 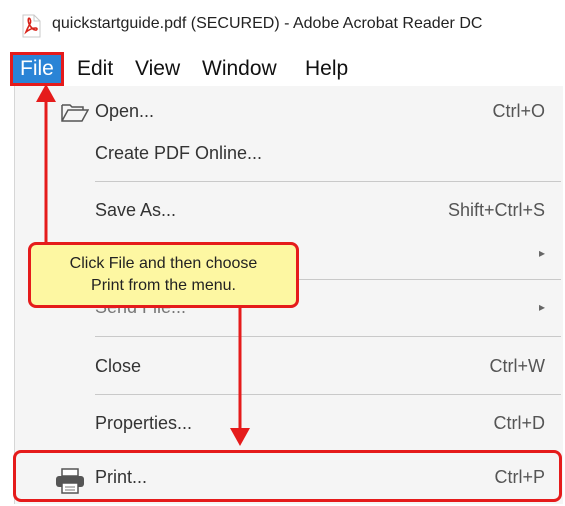 What do you see at coordinates (118, 366) in the screenshot?
I see `close-label: Close` at bounding box center [118, 366].